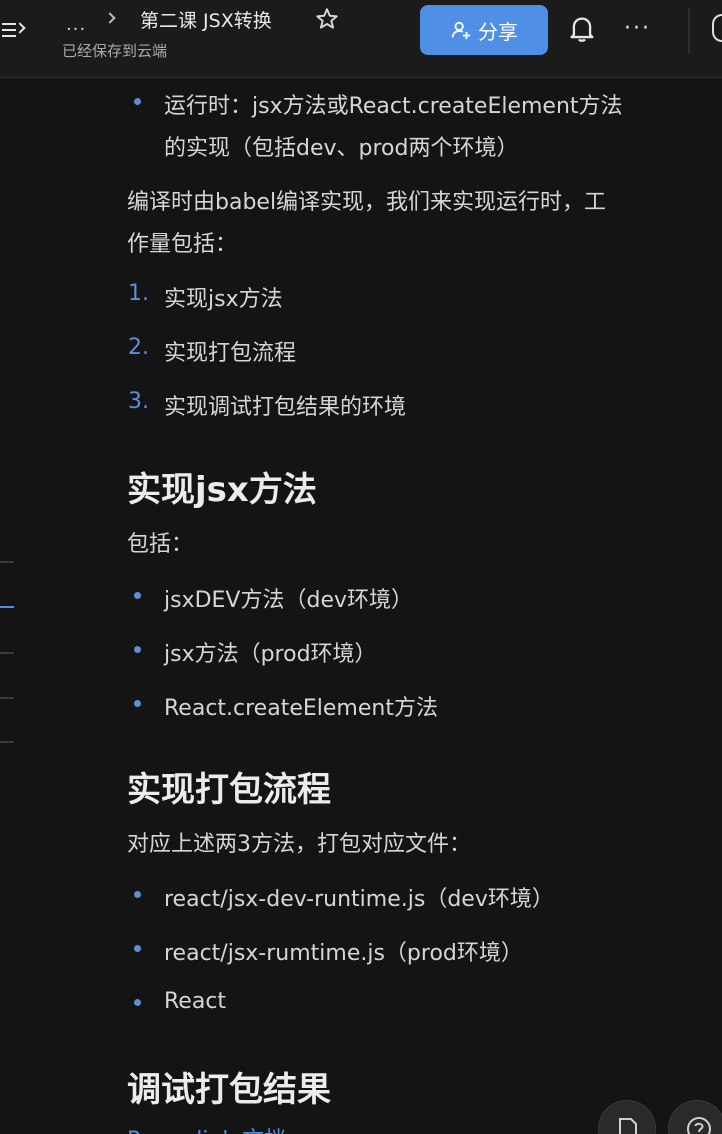  I want to click on list-item: 运行时：jsx方法或React.createElement方法, so click(393, 106).